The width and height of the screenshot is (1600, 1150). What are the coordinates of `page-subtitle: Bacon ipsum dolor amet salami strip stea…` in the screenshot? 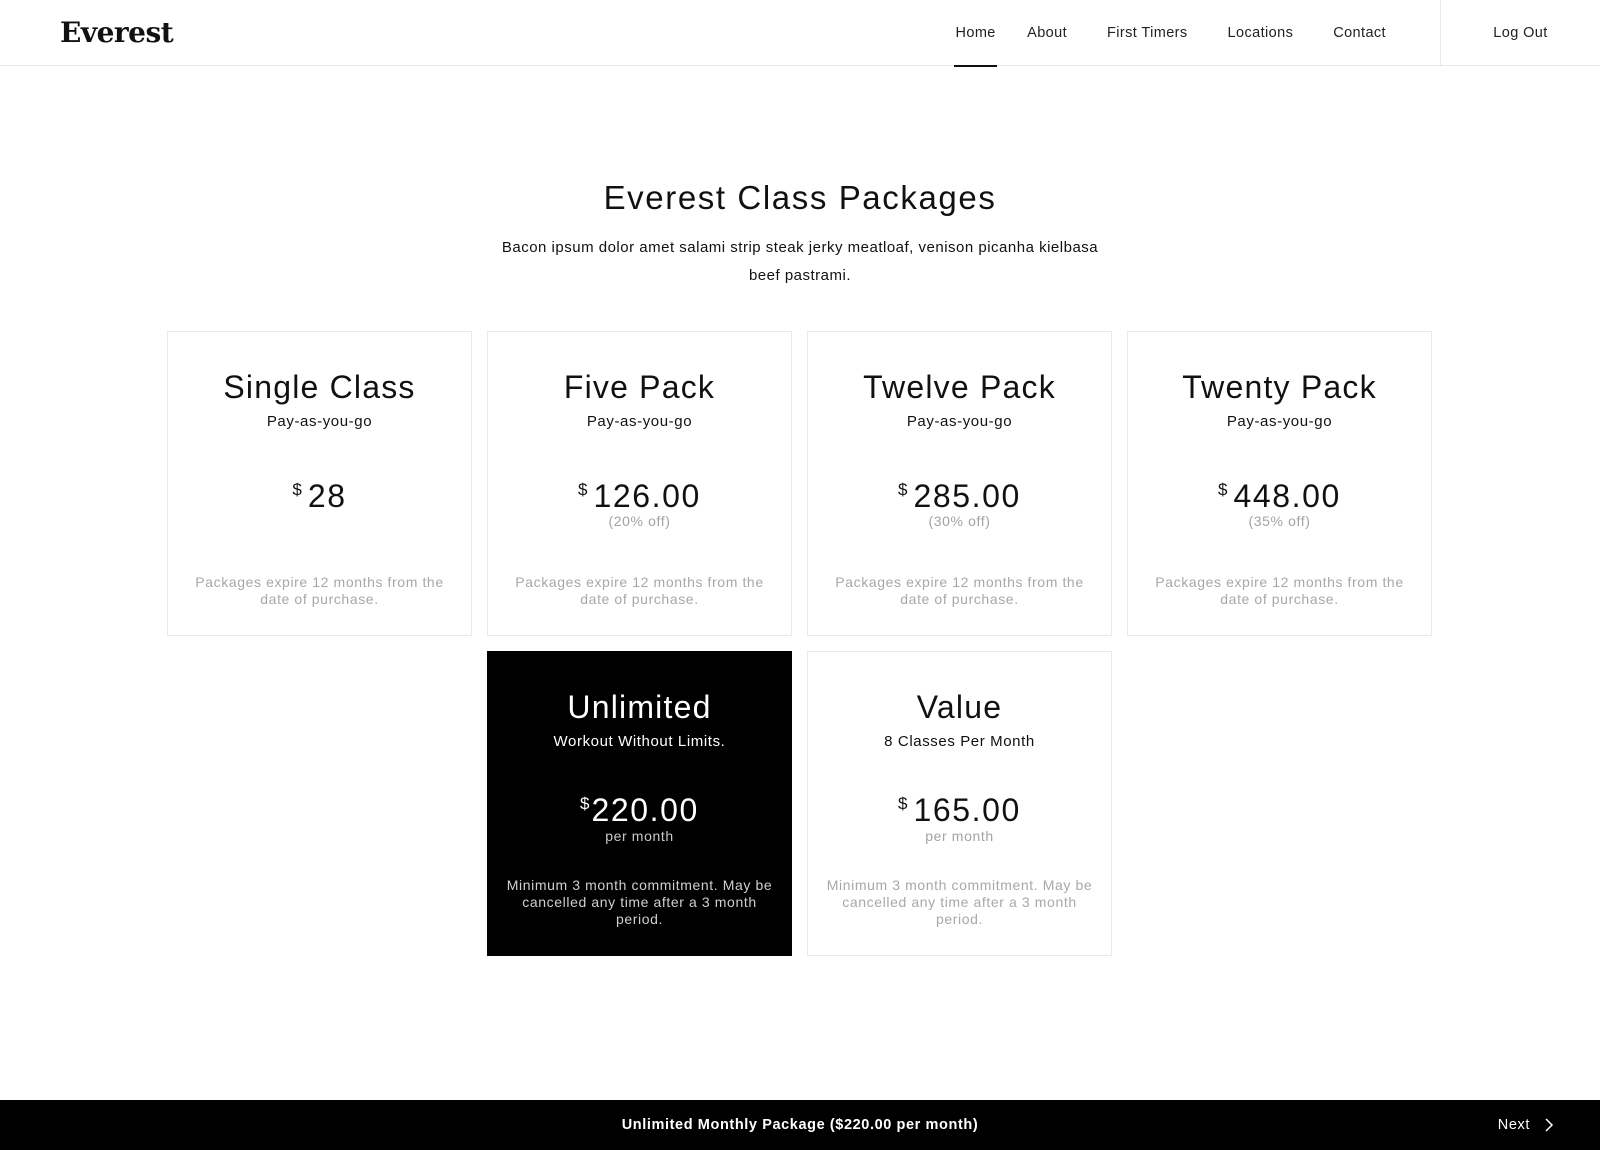 It's located at (800, 261).